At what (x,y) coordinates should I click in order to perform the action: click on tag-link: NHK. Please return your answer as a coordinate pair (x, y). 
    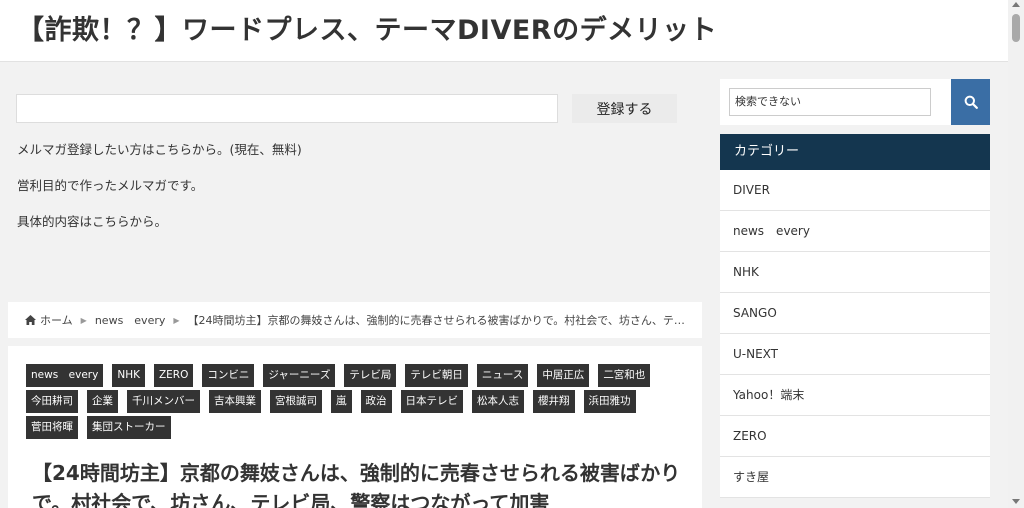
    Looking at the image, I should click on (128, 375).